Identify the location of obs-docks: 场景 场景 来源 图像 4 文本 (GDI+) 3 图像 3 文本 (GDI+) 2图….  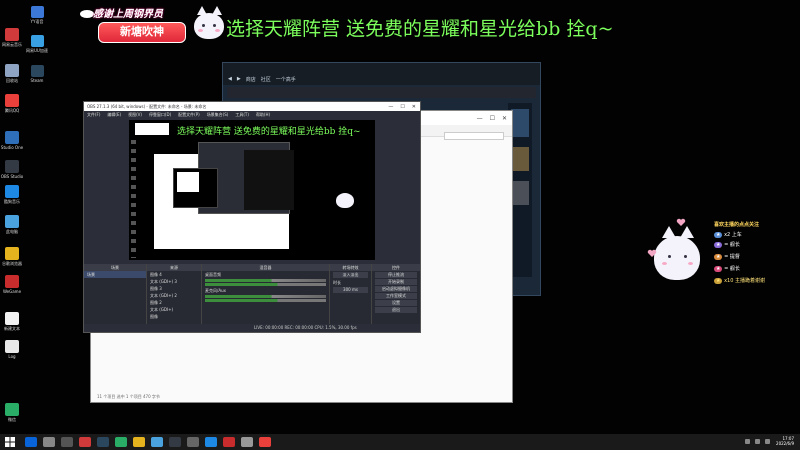
(252, 298).